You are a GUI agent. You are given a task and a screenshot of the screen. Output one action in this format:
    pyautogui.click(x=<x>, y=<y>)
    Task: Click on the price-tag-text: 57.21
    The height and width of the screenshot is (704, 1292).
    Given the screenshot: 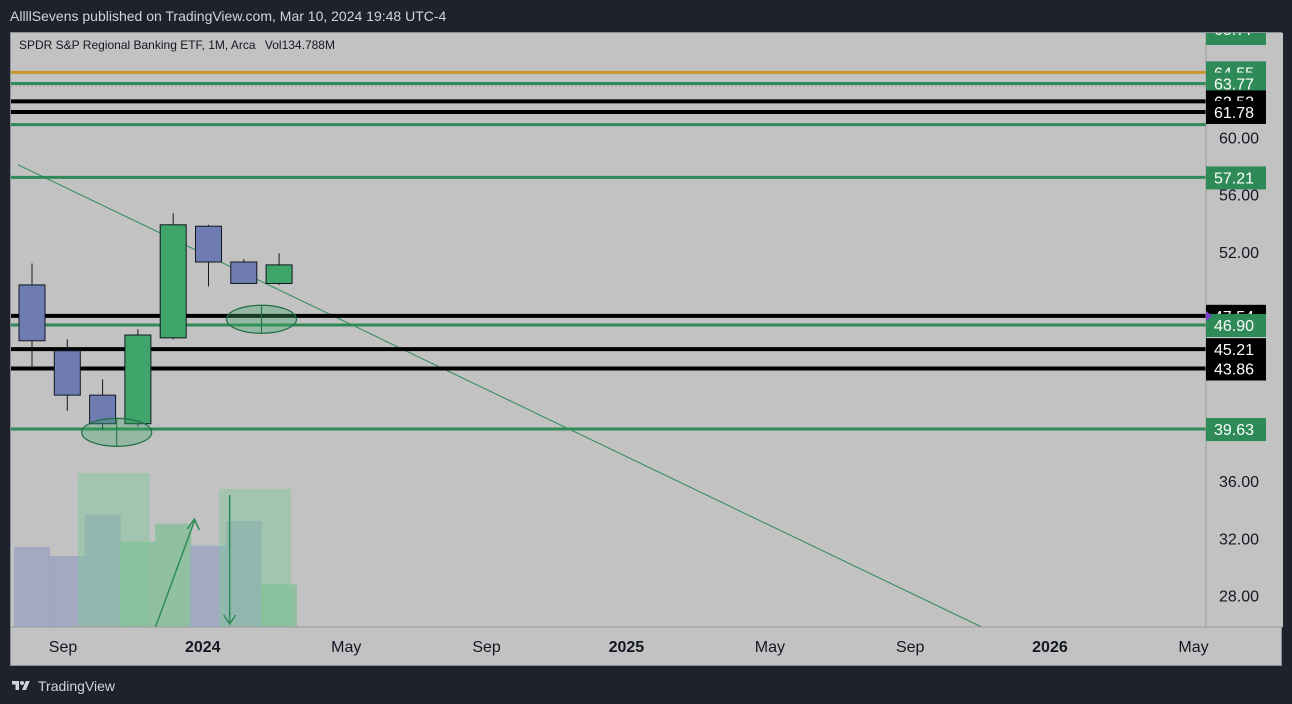 What is the action you would take?
    pyautogui.click(x=1234, y=178)
    